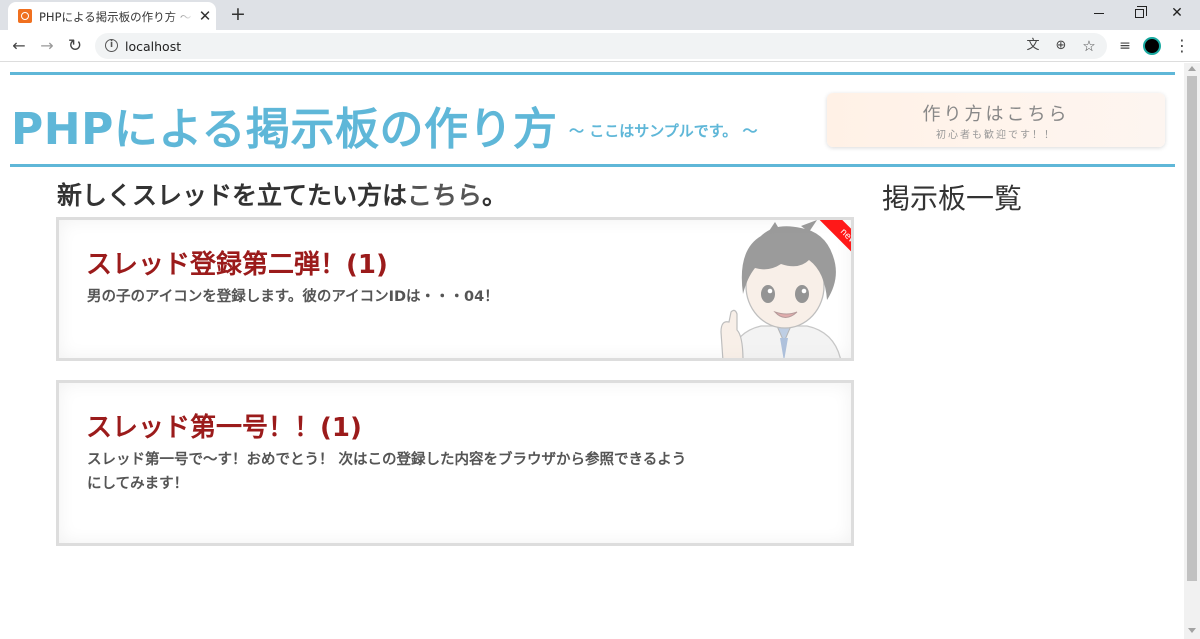  Describe the element at coordinates (293, 297) in the screenshot. I see `thread-body: 男の子のアイコンを登録します。彼のアイコンIDは・・・04！` at that location.